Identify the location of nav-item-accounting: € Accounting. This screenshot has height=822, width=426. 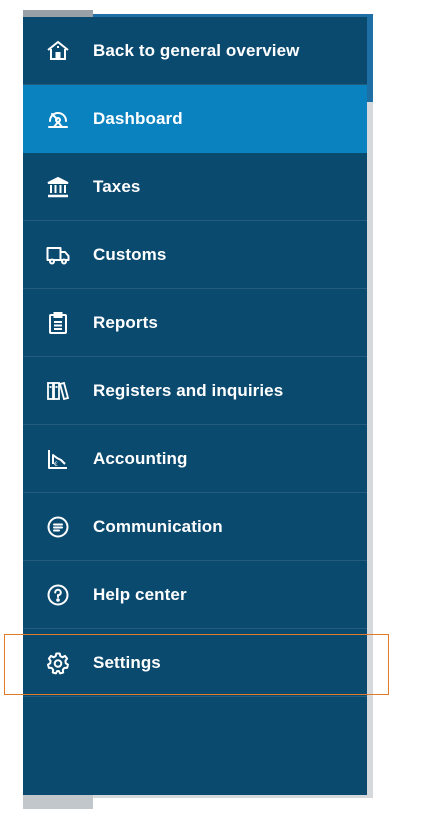
(195, 459).